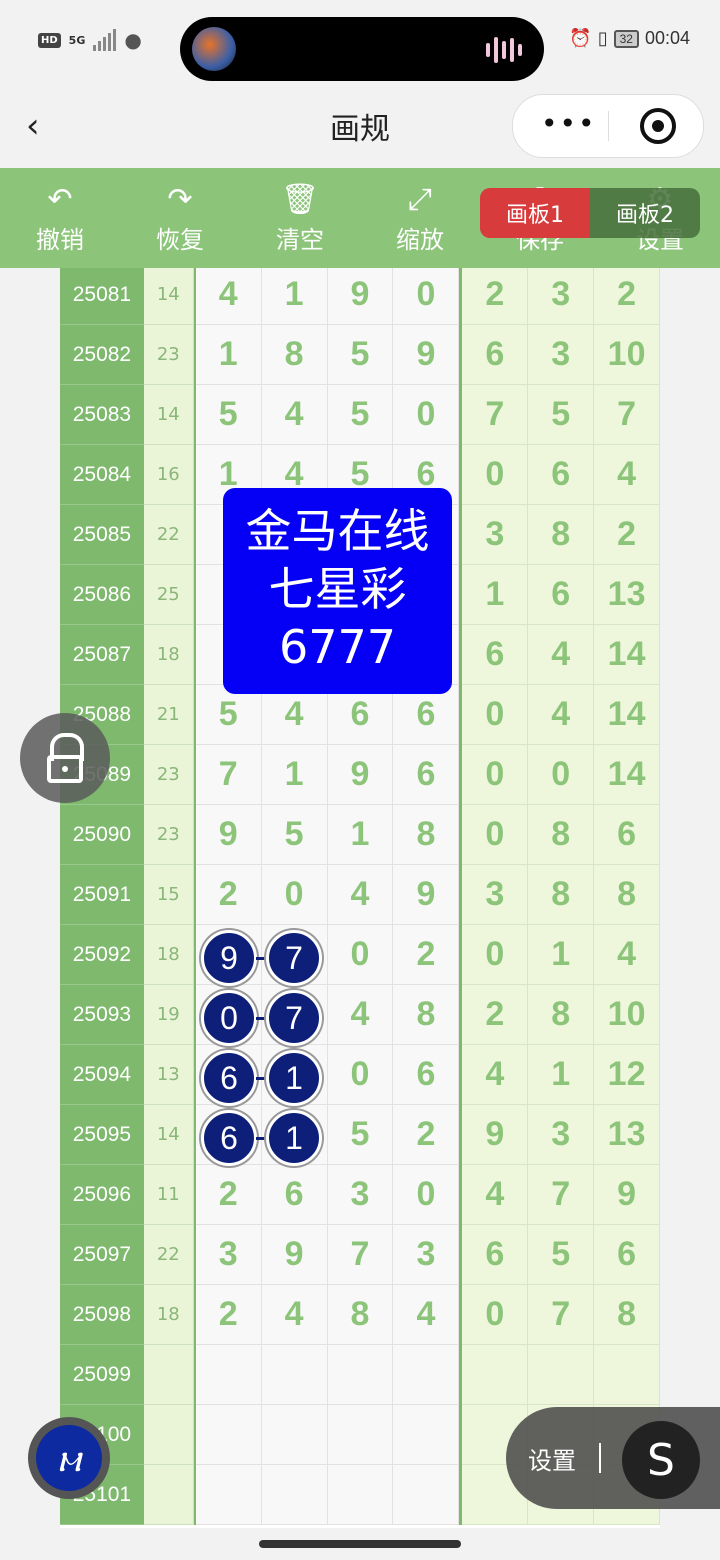 The width and height of the screenshot is (720, 1560). Describe the element at coordinates (426, 1255) in the screenshot. I see `digit-cell: 3` at that location.